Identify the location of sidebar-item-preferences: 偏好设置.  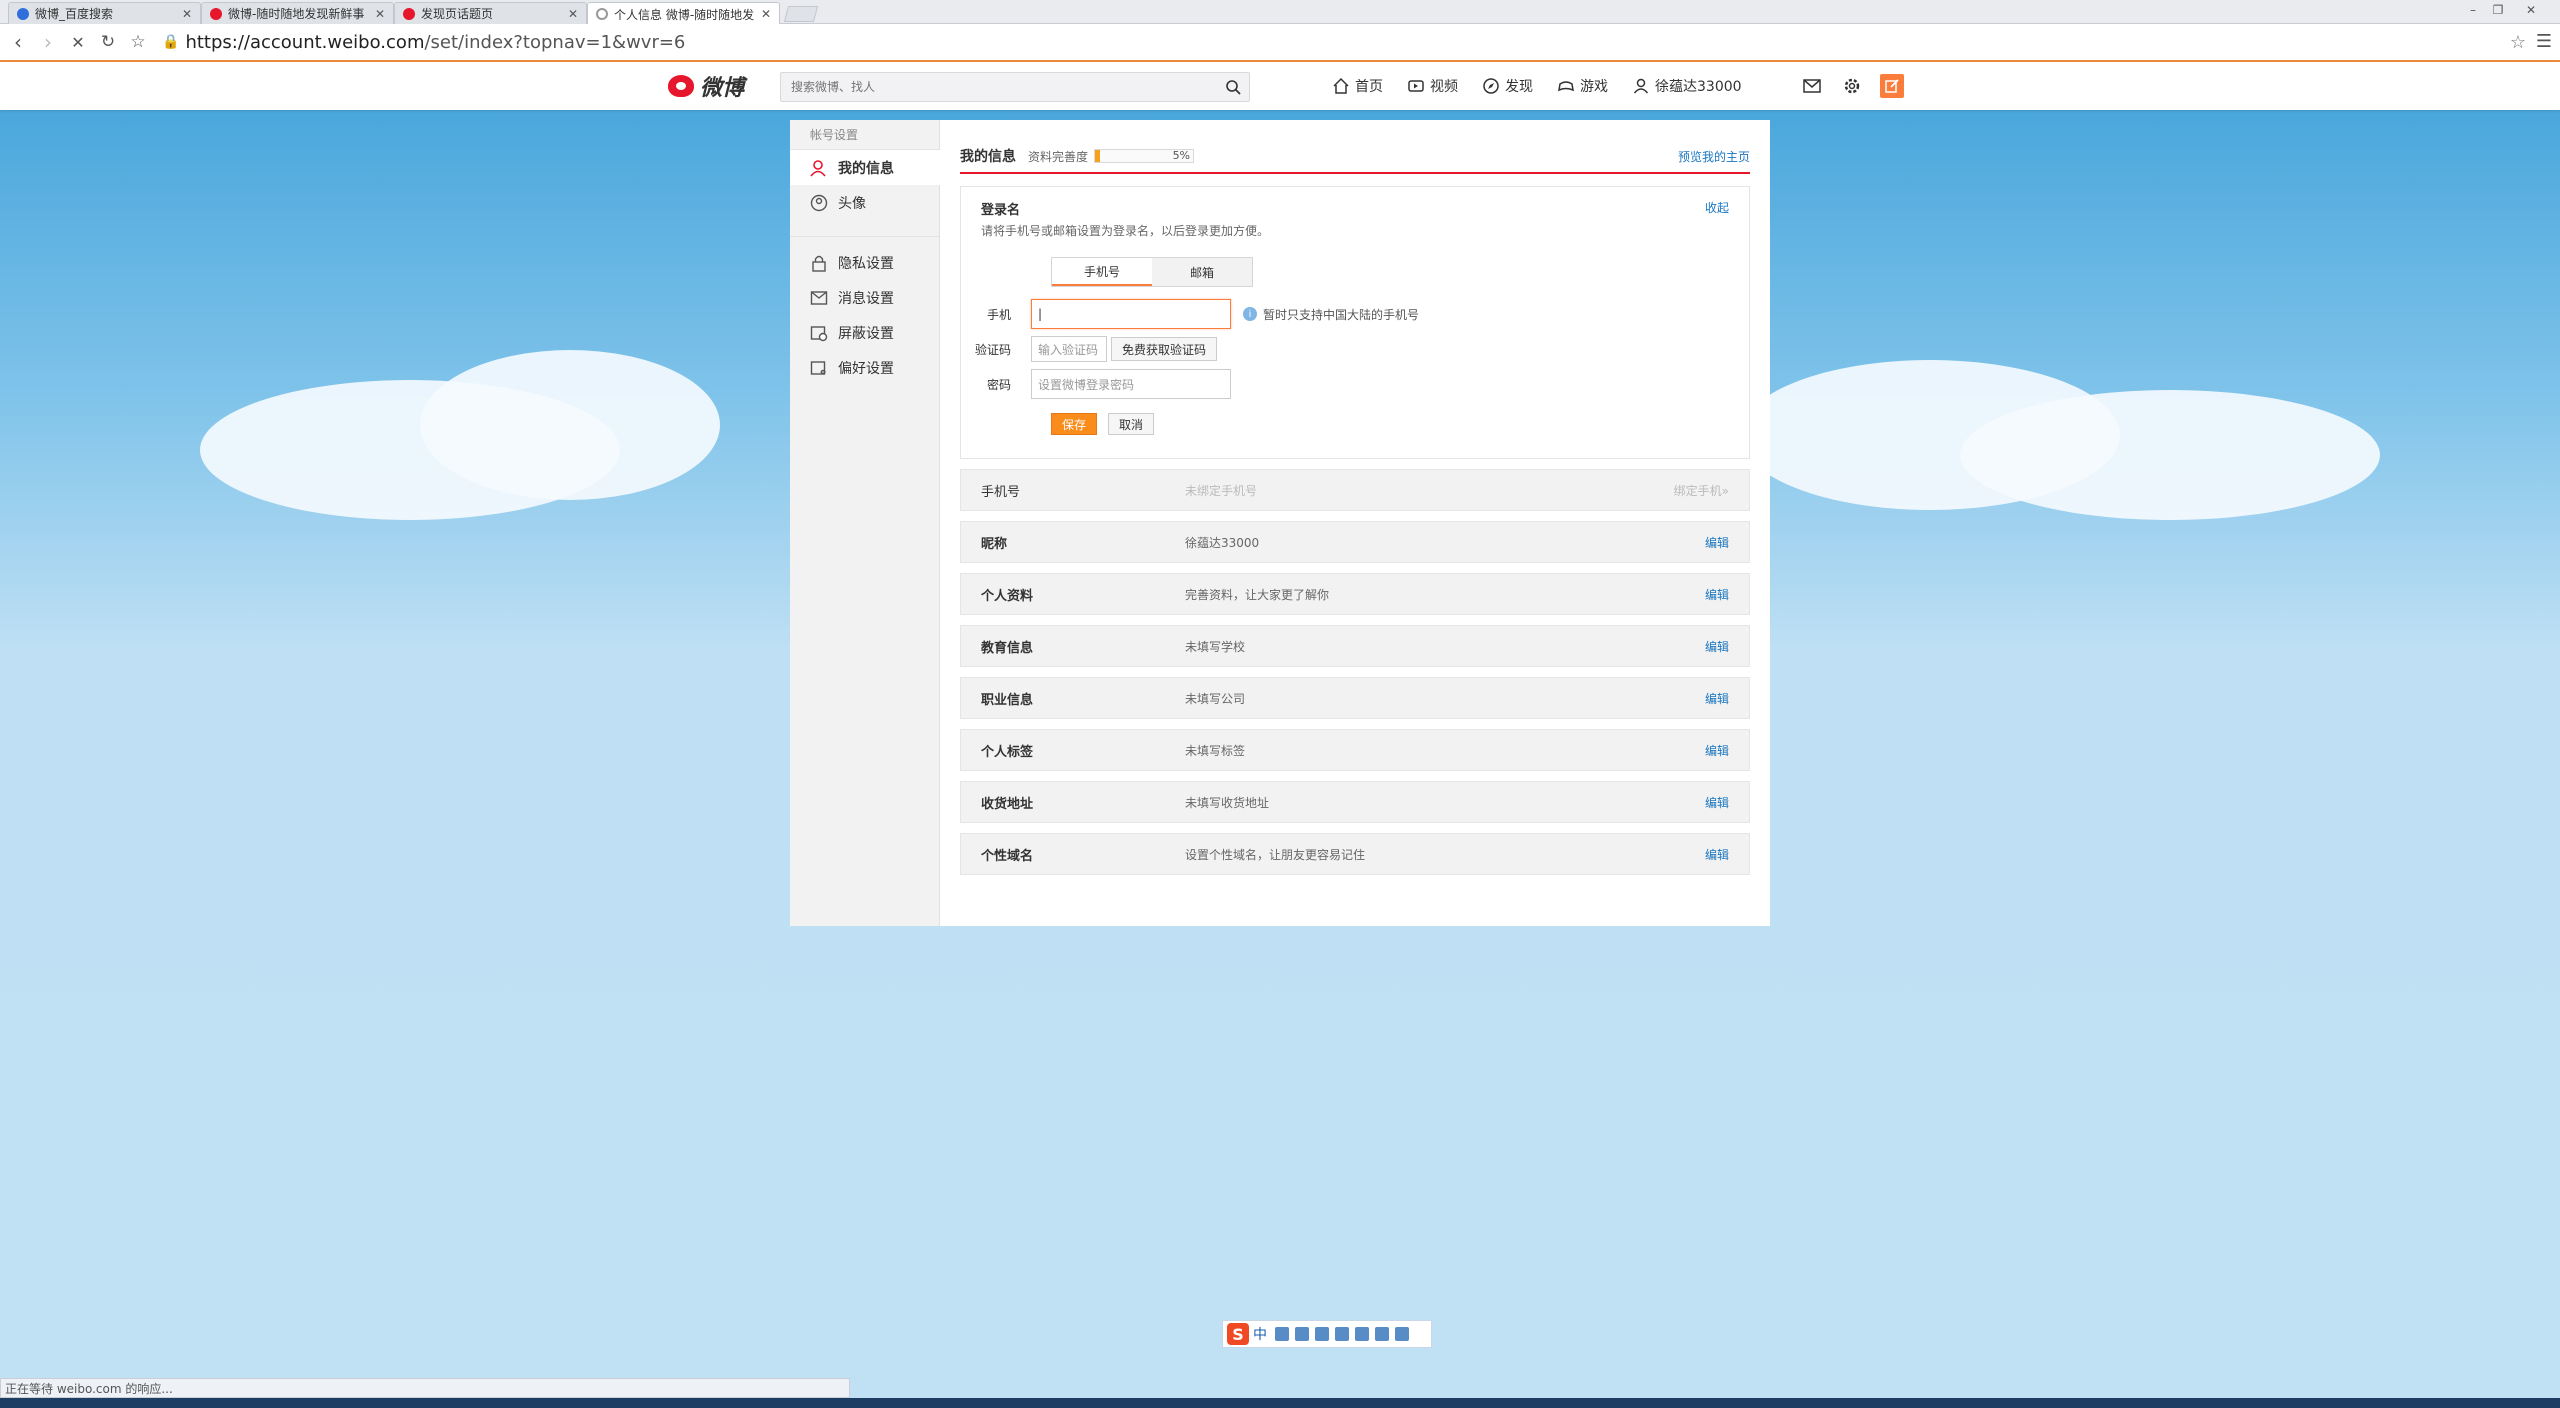
(864, 367).